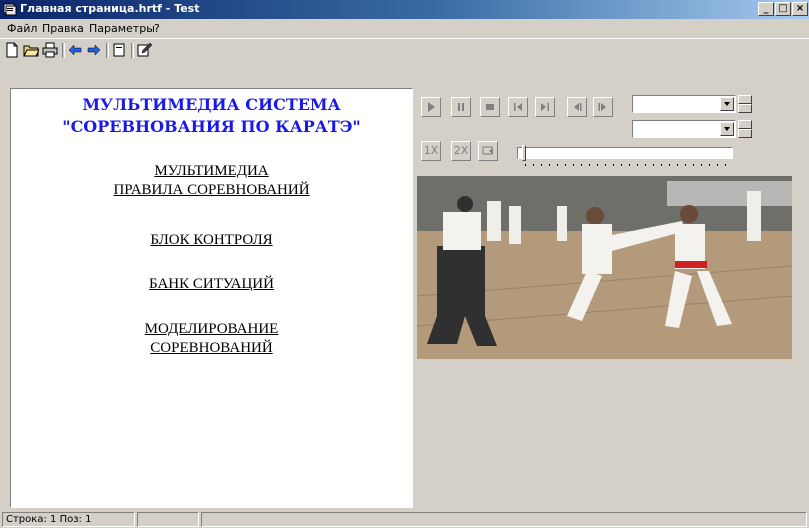  Describe the element at coordinates (211, 240) in the screenshot. I see `link-control-block: БЛОК КОНТРОЛЯ` at that location.